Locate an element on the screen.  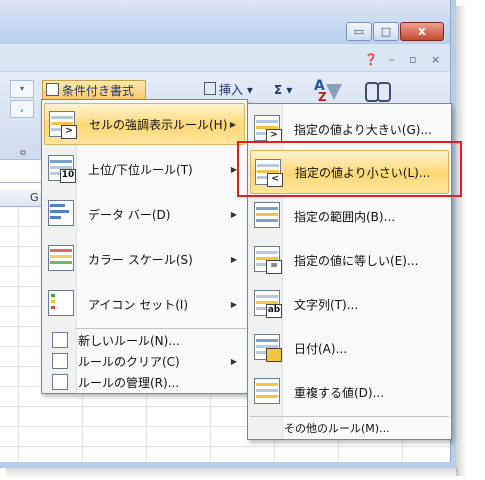
menu-item-icon-sets: アイコン セット(I) ▶ is located at coordinates (144, 304).